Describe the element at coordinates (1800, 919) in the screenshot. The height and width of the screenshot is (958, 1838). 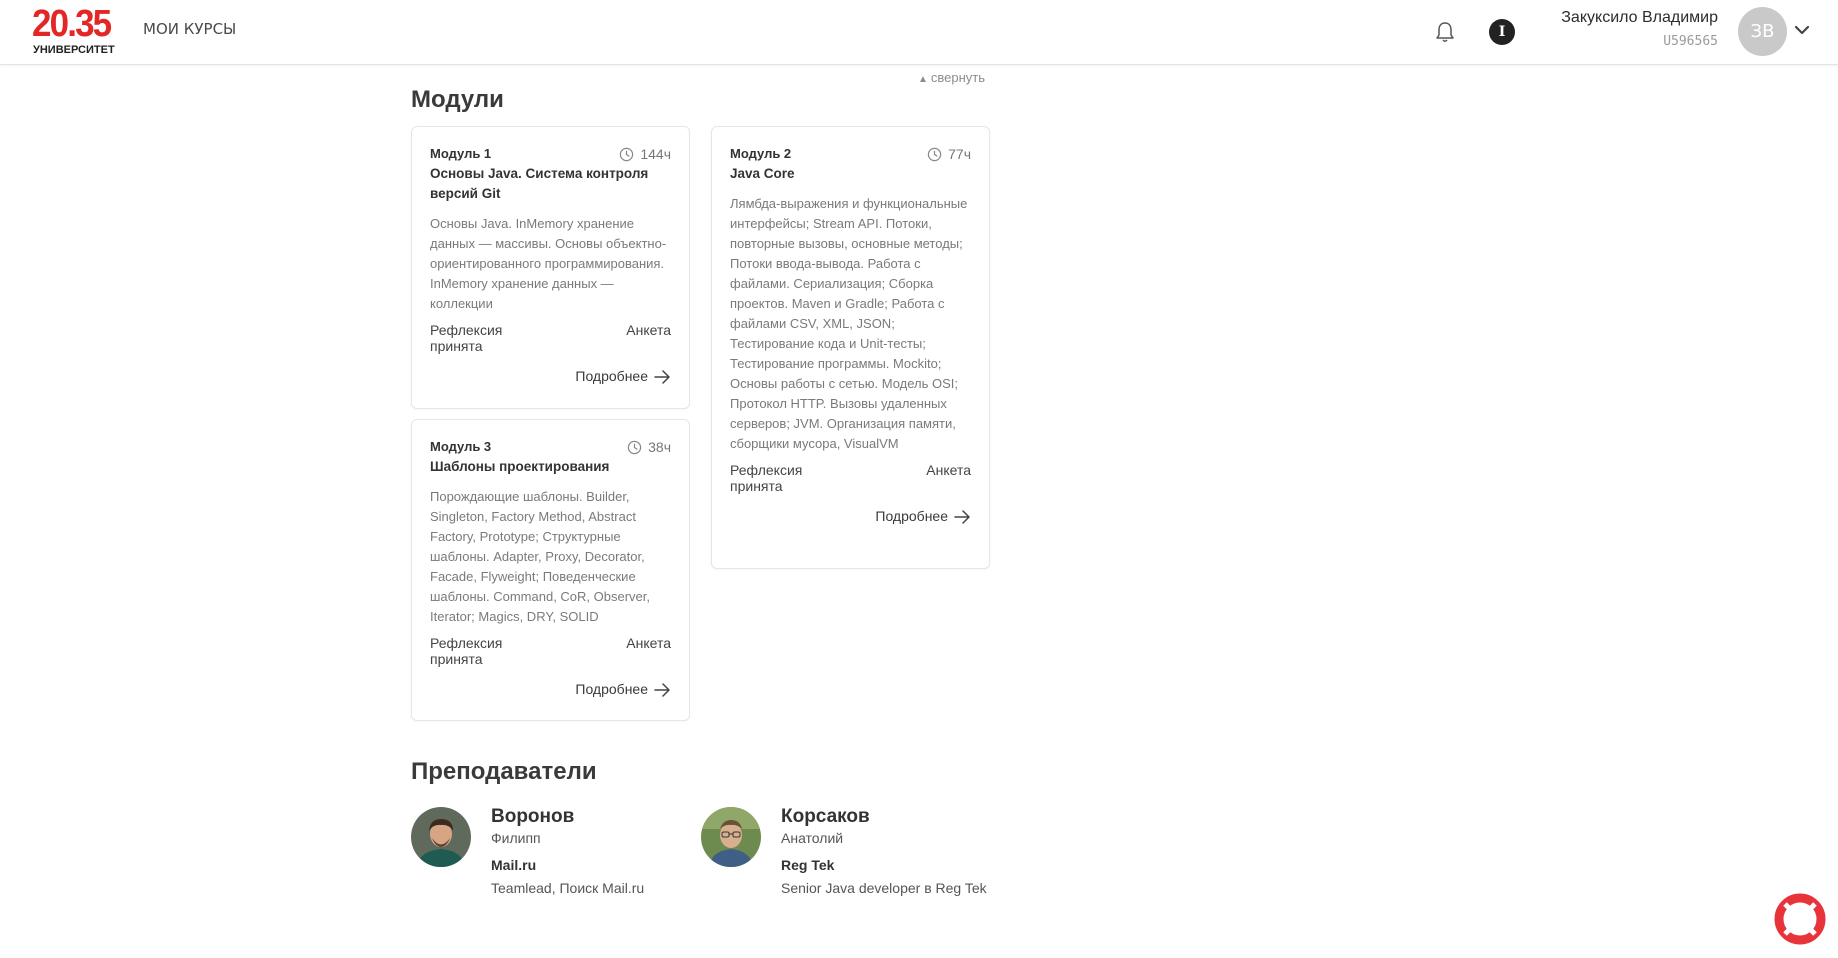
I see `lifebuoy-icon` at that location.